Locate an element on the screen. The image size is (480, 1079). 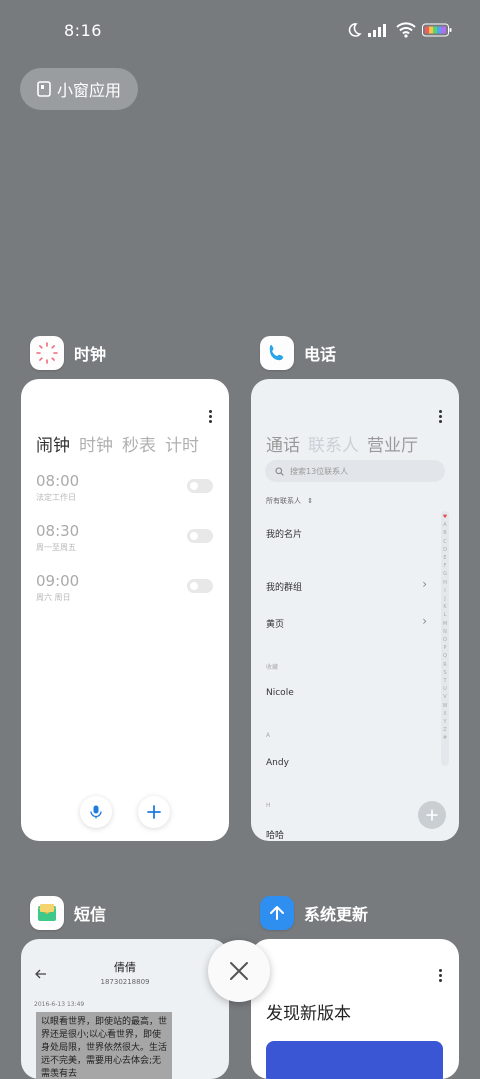
small-window-apps-button: 小窗应用 is located at coordinates (79, 89).